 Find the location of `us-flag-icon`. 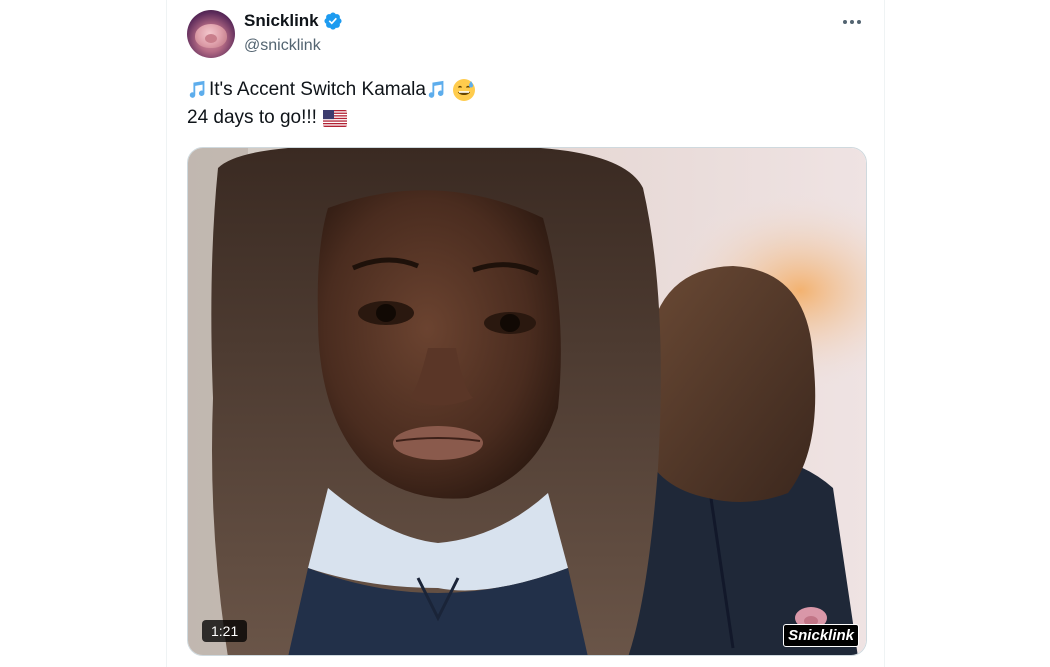

us-flag-icon is located at coordinates (334, 118).